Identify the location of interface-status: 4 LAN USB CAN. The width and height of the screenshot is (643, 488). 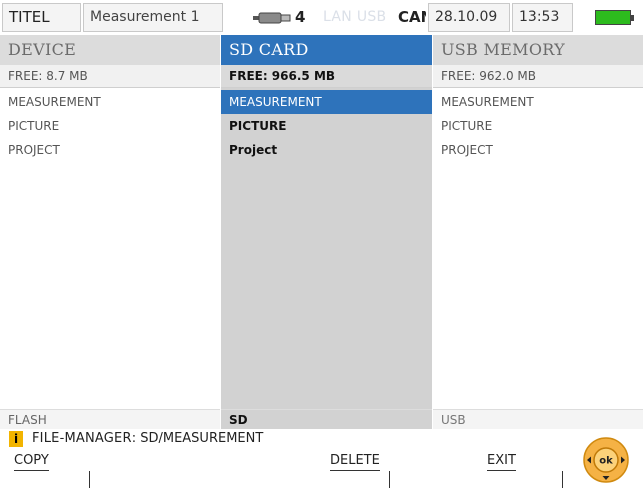
(325, 17).